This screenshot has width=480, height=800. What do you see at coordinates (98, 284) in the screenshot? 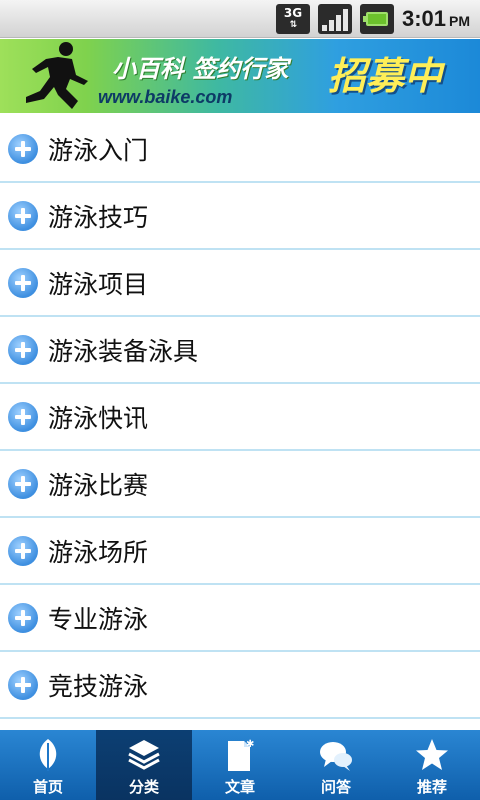
I see `list-item-label: 游泳项目` at bounding box center [98, 284].